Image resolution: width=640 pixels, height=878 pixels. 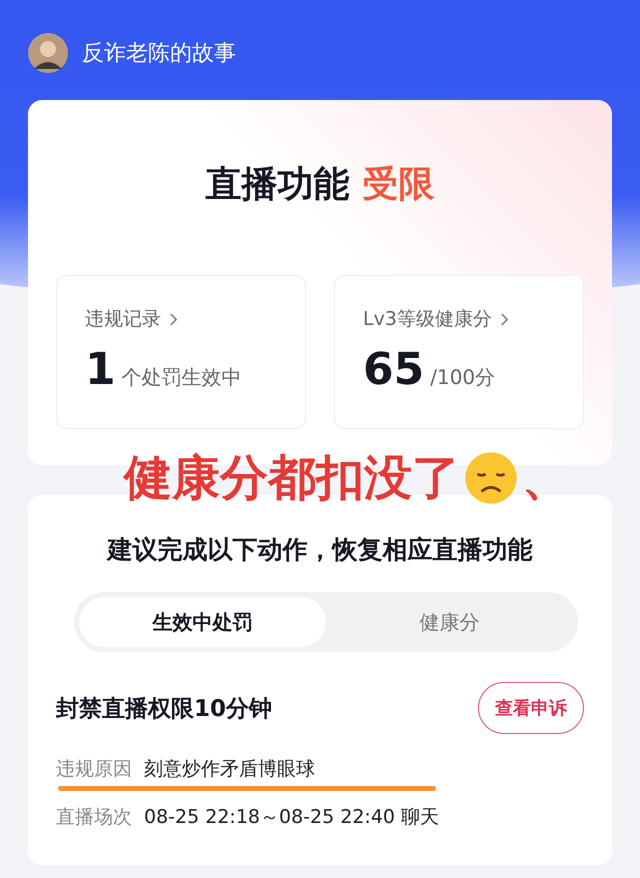 I want to click on detail-value: 08-25 22:18～08-25 22:40 聊天, so click(x=292, y=817).